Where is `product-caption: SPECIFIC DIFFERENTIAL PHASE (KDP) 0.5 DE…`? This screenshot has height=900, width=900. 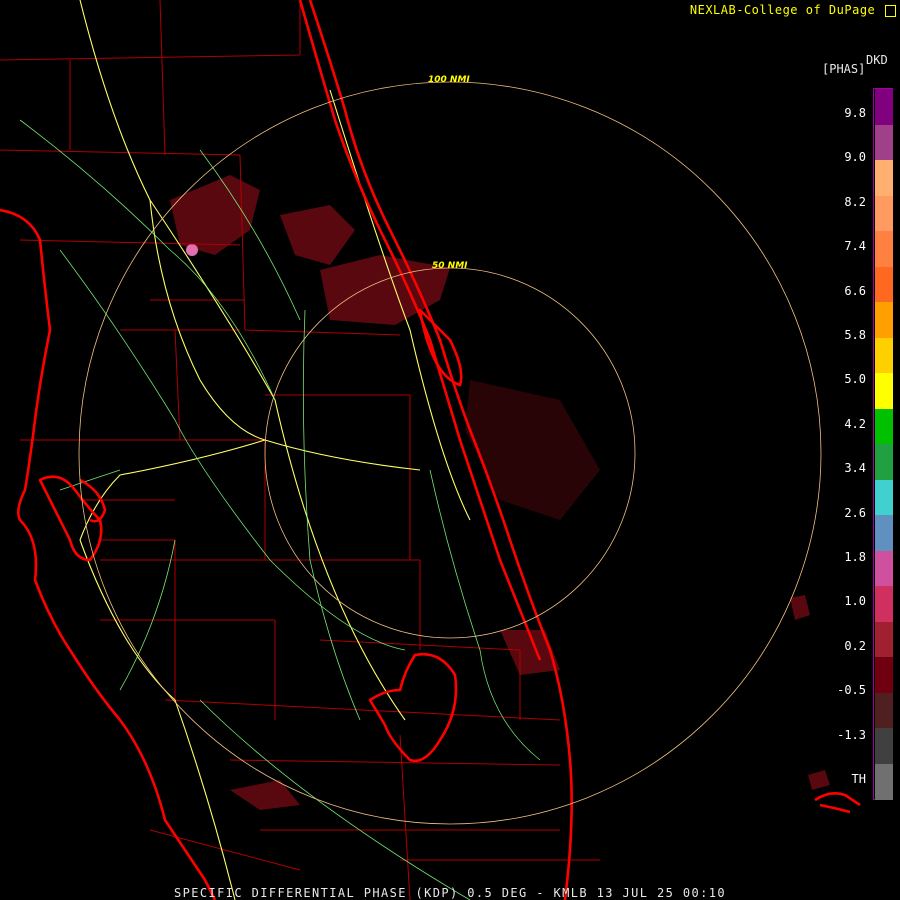 product-caption: SPECIFIC DIFFERENTIAL PHASE (KDP) 0.5 DE… is located at coordinates (450, 893).